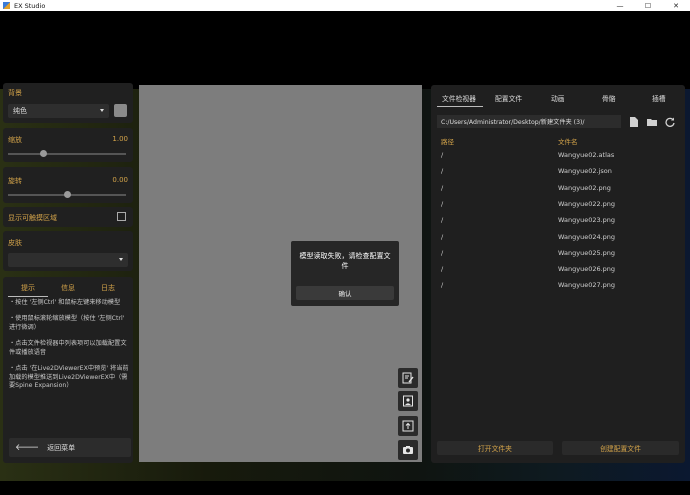  I want to click on open-folder-button: 打开文件夹, so click(495, 448).